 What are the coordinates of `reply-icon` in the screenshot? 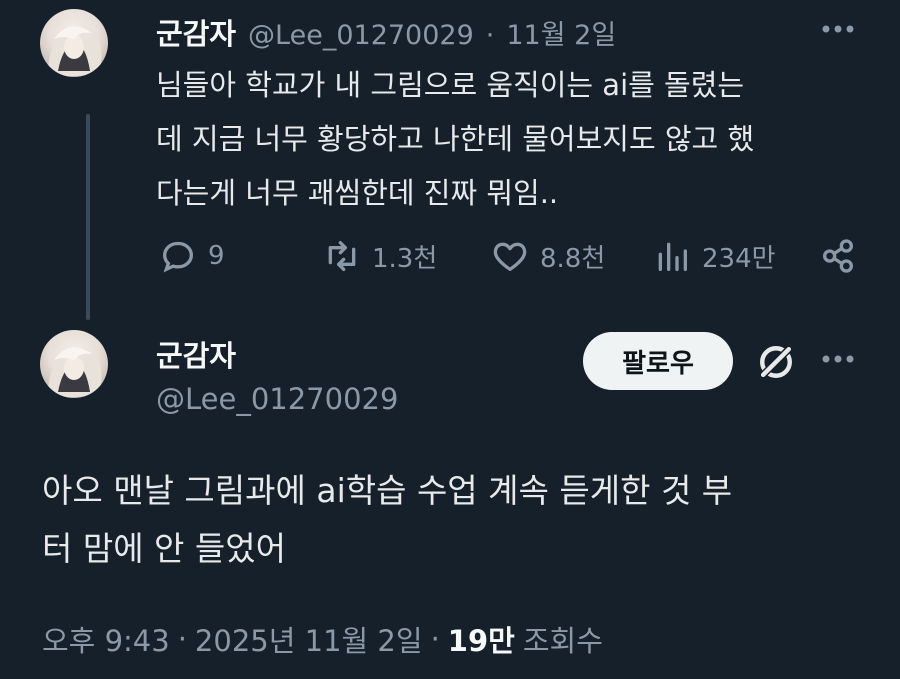 It's located at (178, 257).